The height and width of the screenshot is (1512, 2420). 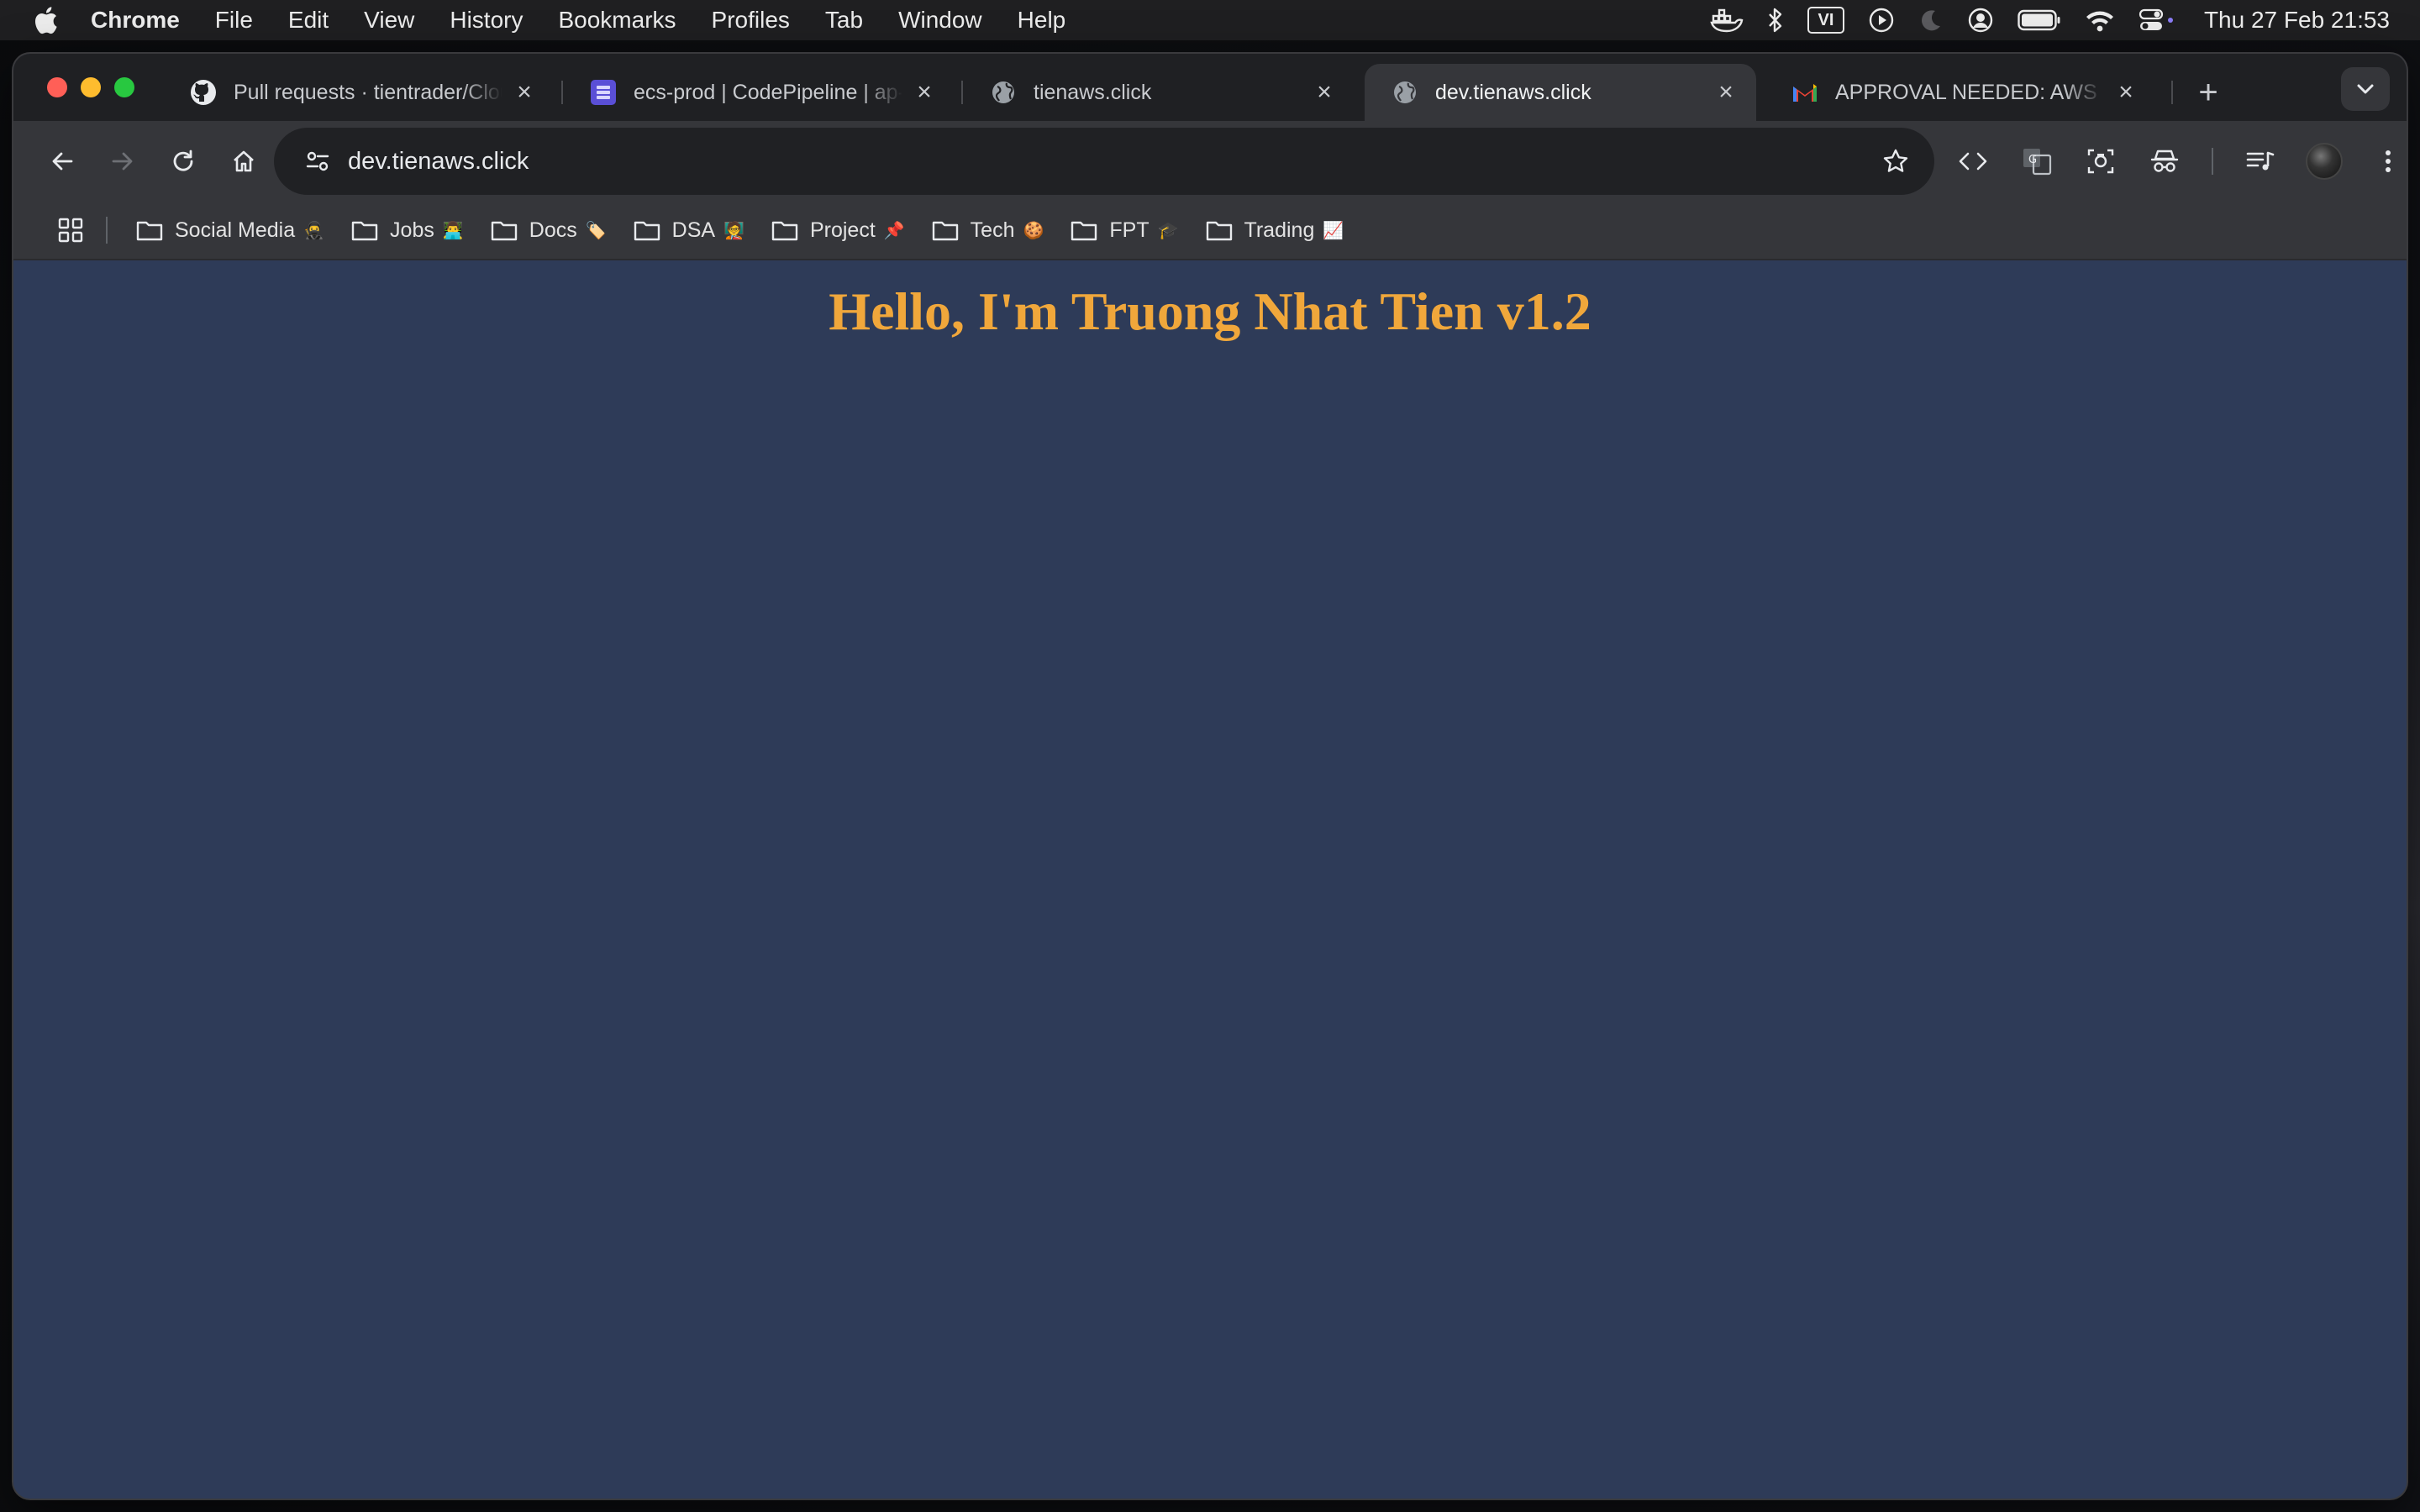 I want to click on browser-toolbar: dev.tienaws.click G, so click(x=1210, y=161).